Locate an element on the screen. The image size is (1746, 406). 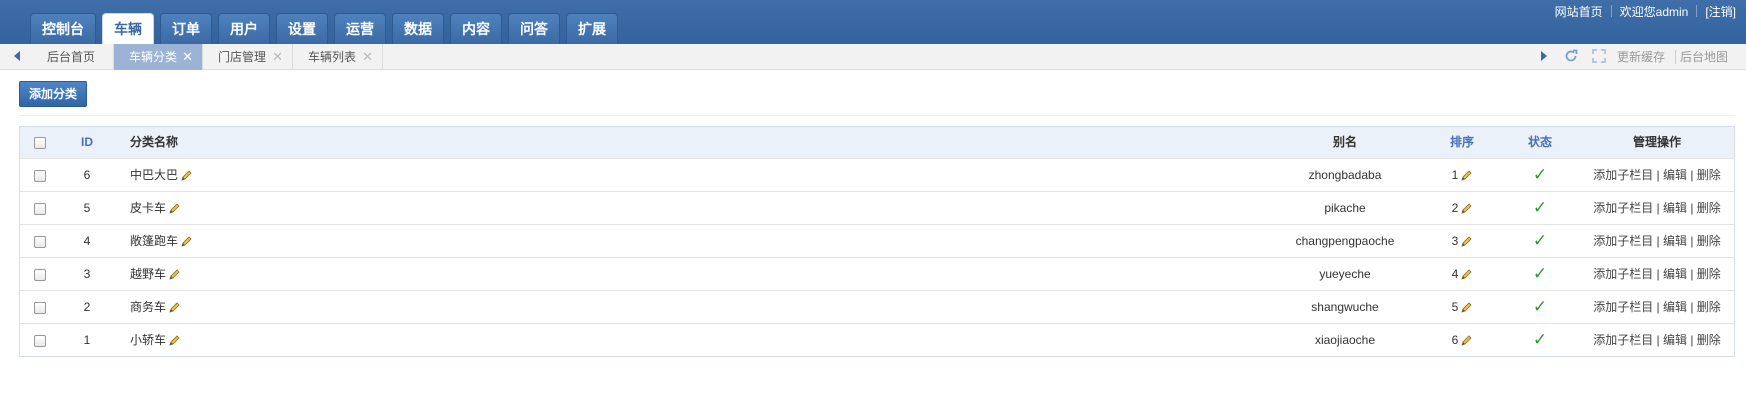
row-name: 商务车 is located at coordinates (280, 307).